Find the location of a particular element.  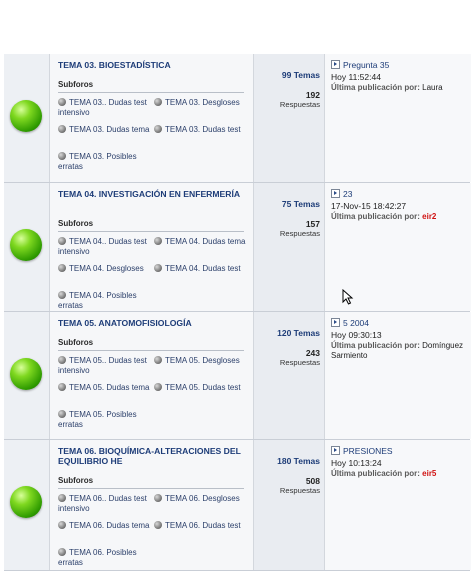

last-post-date: Hoy 11:52:44 is located at coordinates (356, 77).